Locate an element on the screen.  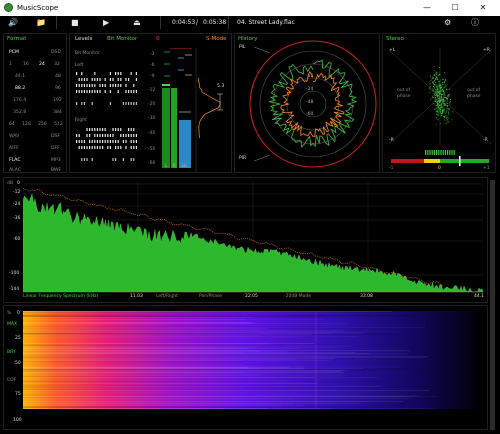
stereo-scope is located at coordinates (440, 107).